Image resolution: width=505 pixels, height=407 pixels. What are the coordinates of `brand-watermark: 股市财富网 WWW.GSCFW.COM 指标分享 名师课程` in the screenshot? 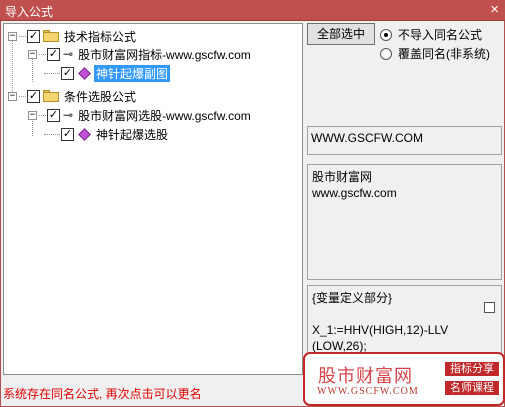 It's located at (404, 379).